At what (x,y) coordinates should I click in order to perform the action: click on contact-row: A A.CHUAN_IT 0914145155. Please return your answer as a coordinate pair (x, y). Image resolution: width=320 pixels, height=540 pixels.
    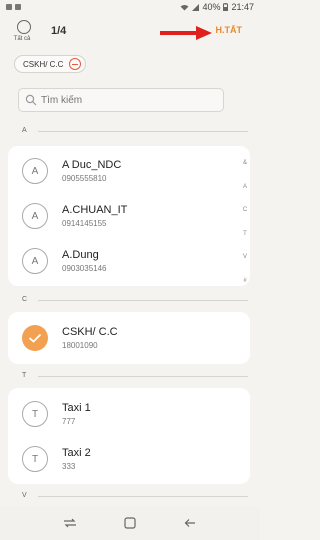
    Looking at the image, I should click on (74, 216).